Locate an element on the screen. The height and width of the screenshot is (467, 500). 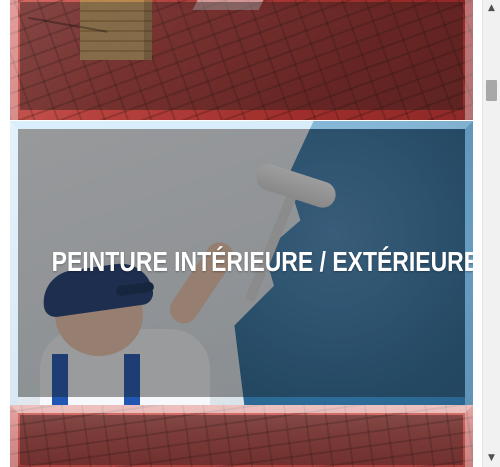
chevron-up-icon: ▲ is located at coordinates (491, 8).